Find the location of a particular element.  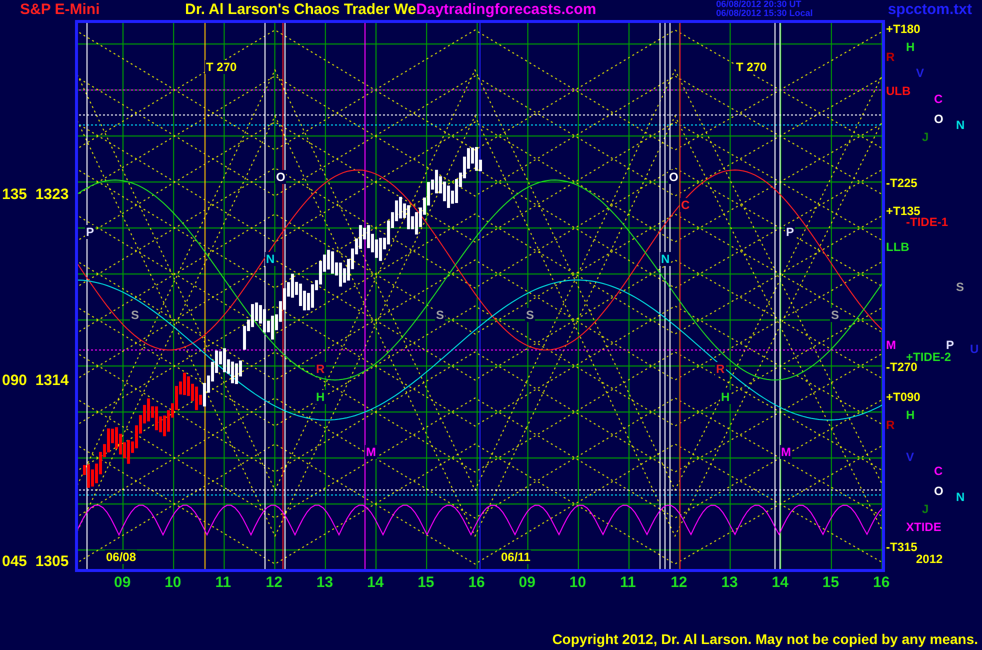

chart-marker-label: 06/11 is located at coordinates (516, 557).